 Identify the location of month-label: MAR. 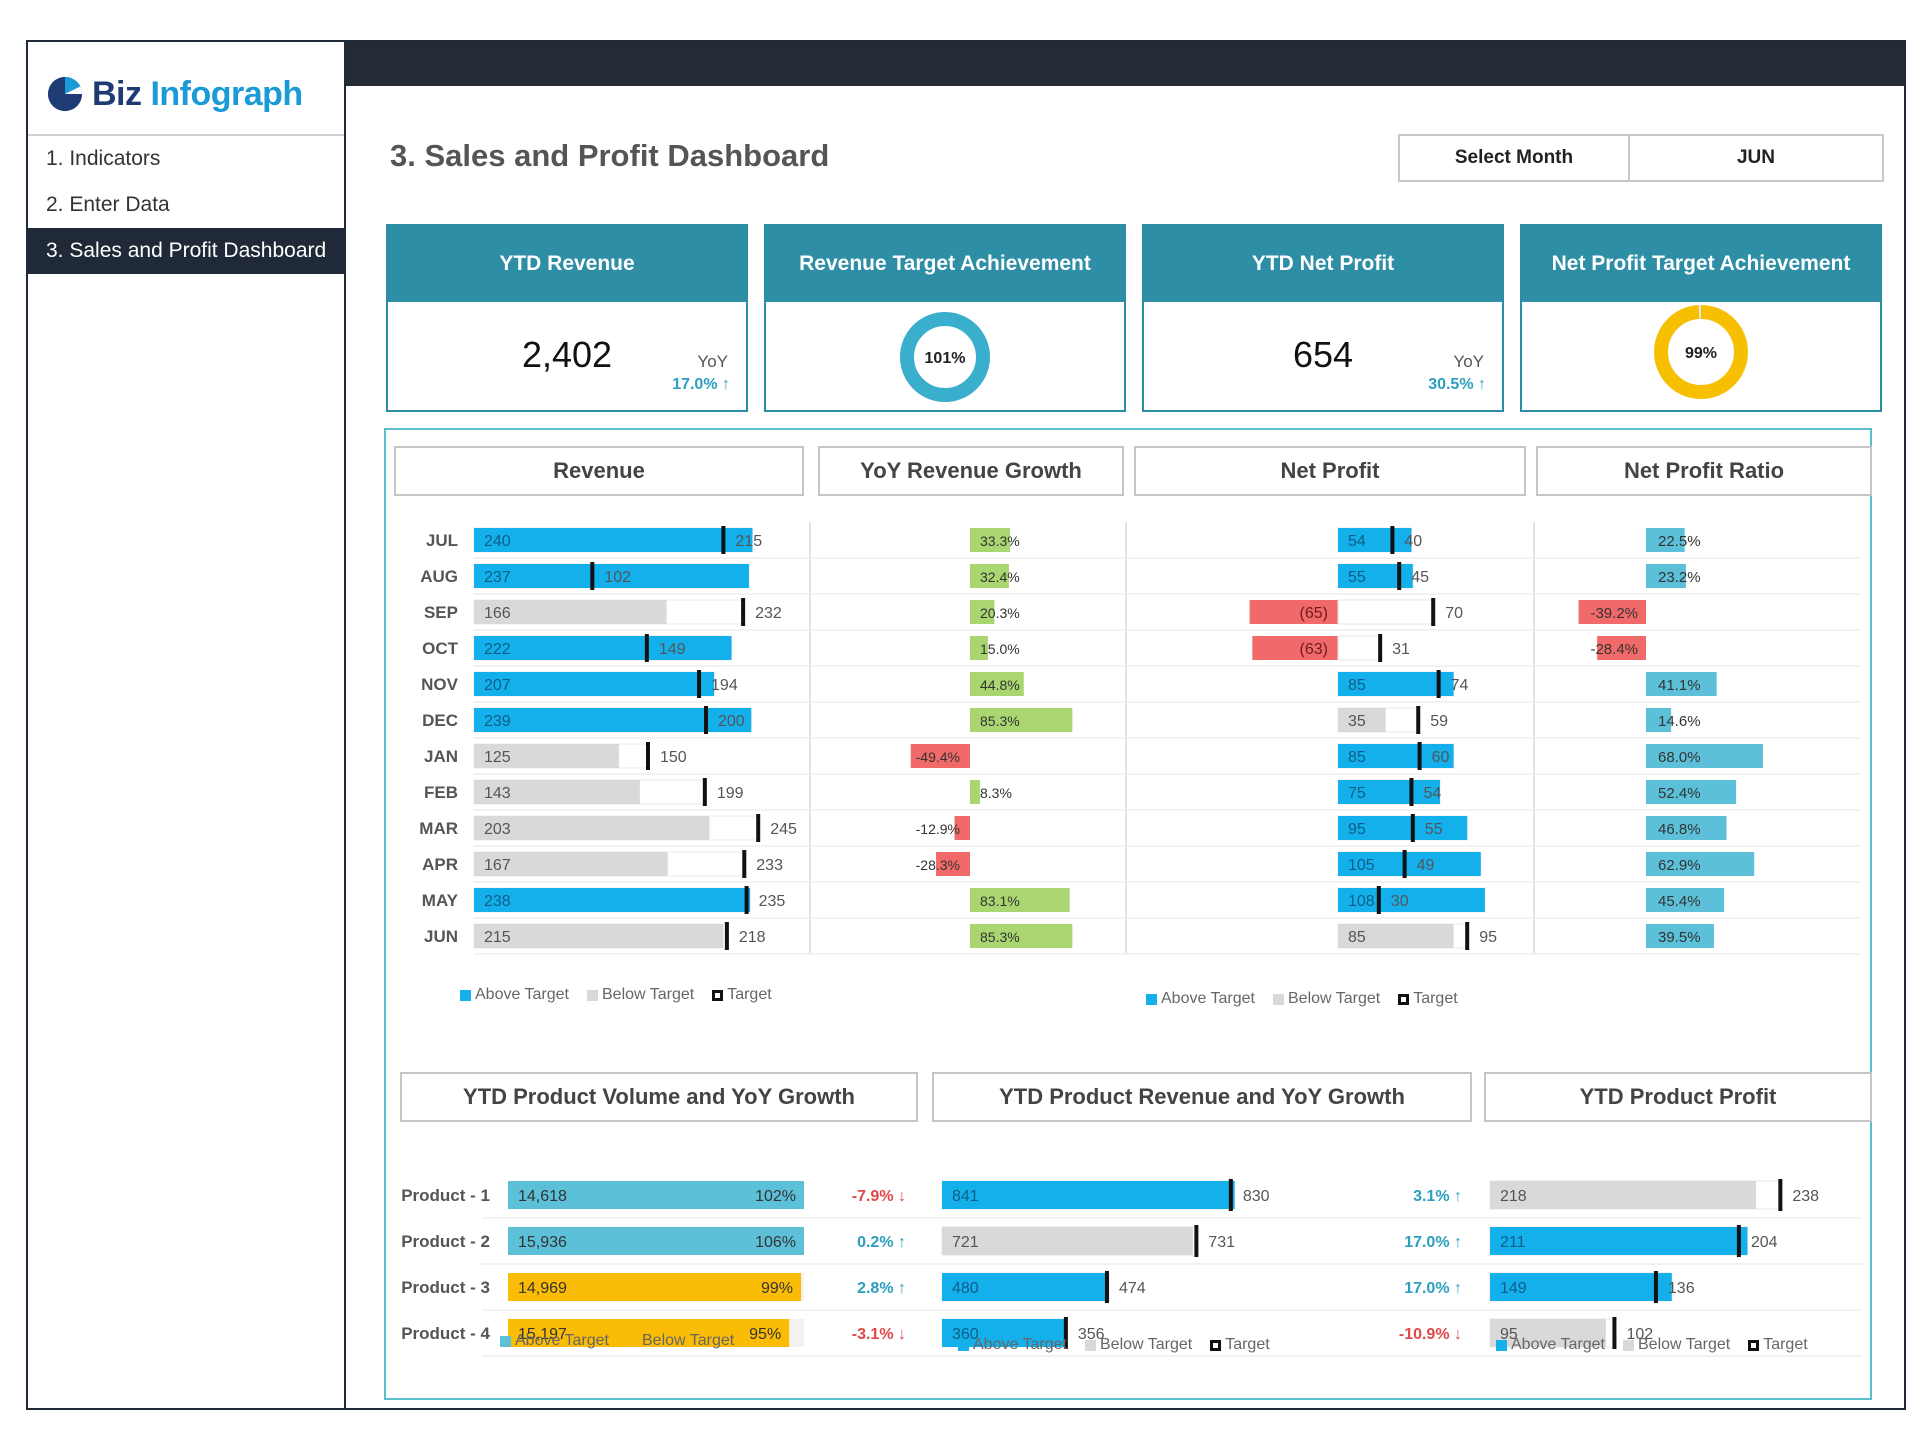
(438, 828).